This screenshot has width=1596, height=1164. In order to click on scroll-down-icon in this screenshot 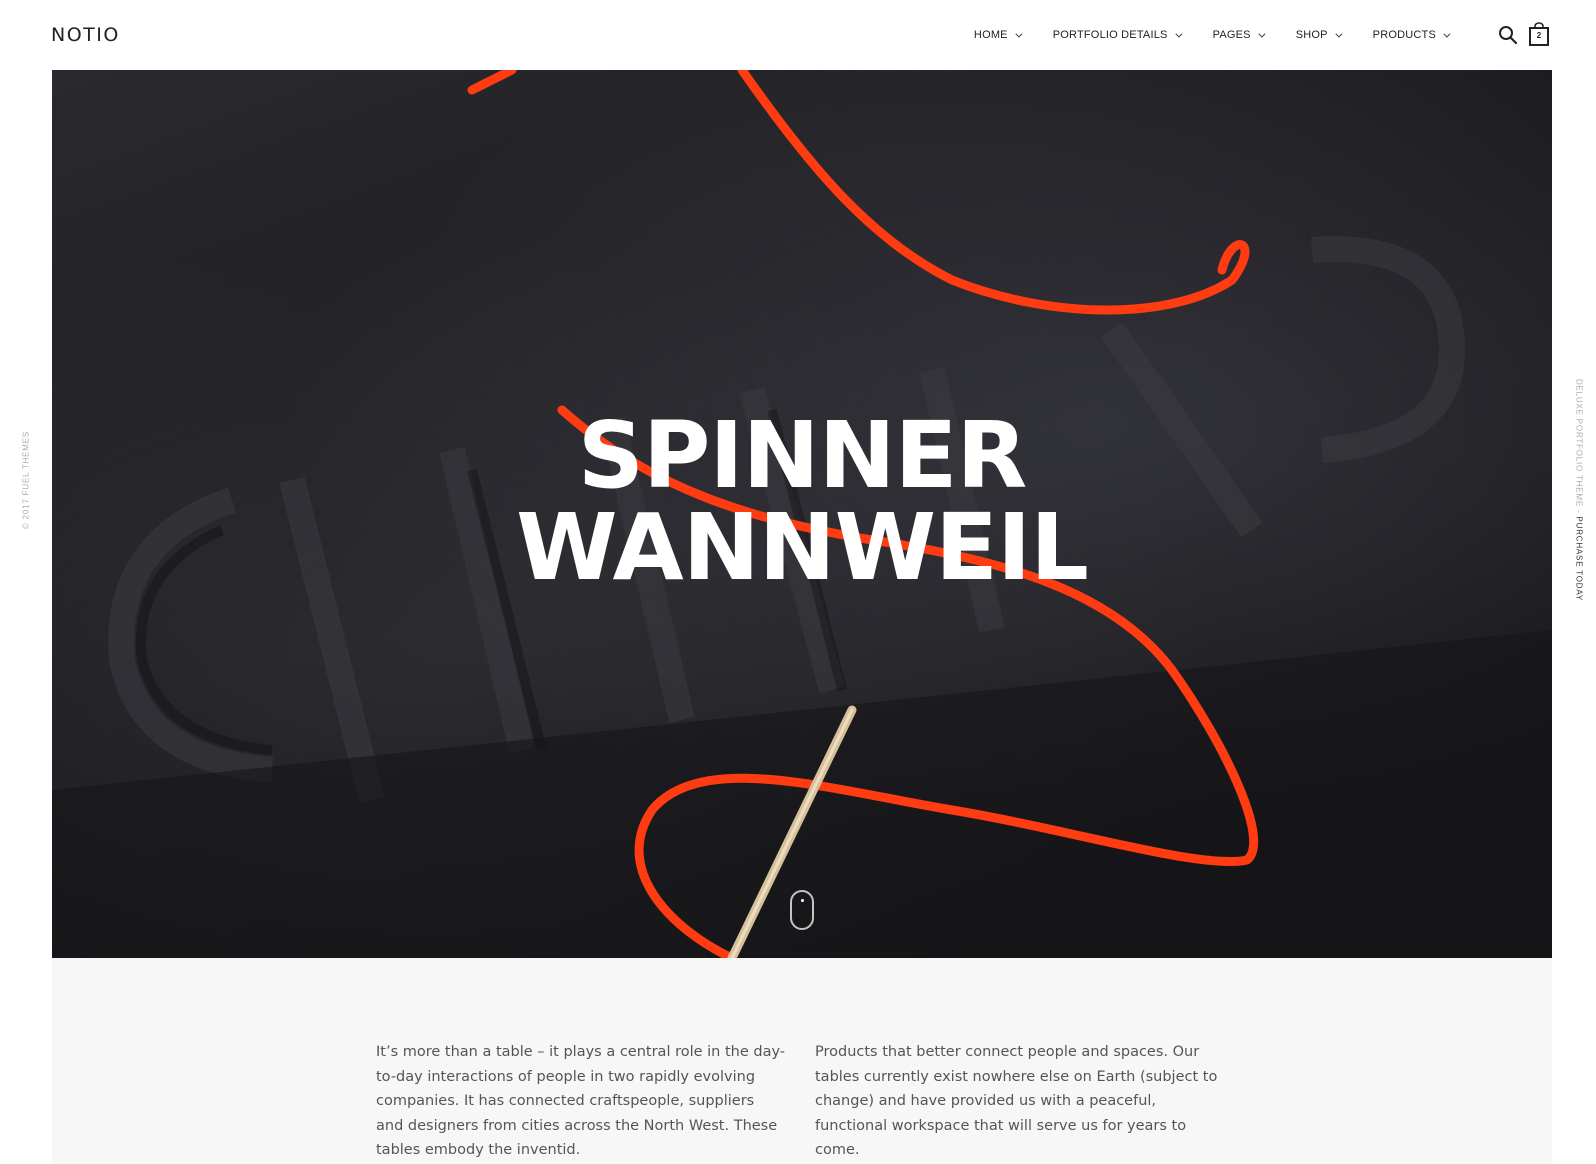, I will do `click(802, 910)`.